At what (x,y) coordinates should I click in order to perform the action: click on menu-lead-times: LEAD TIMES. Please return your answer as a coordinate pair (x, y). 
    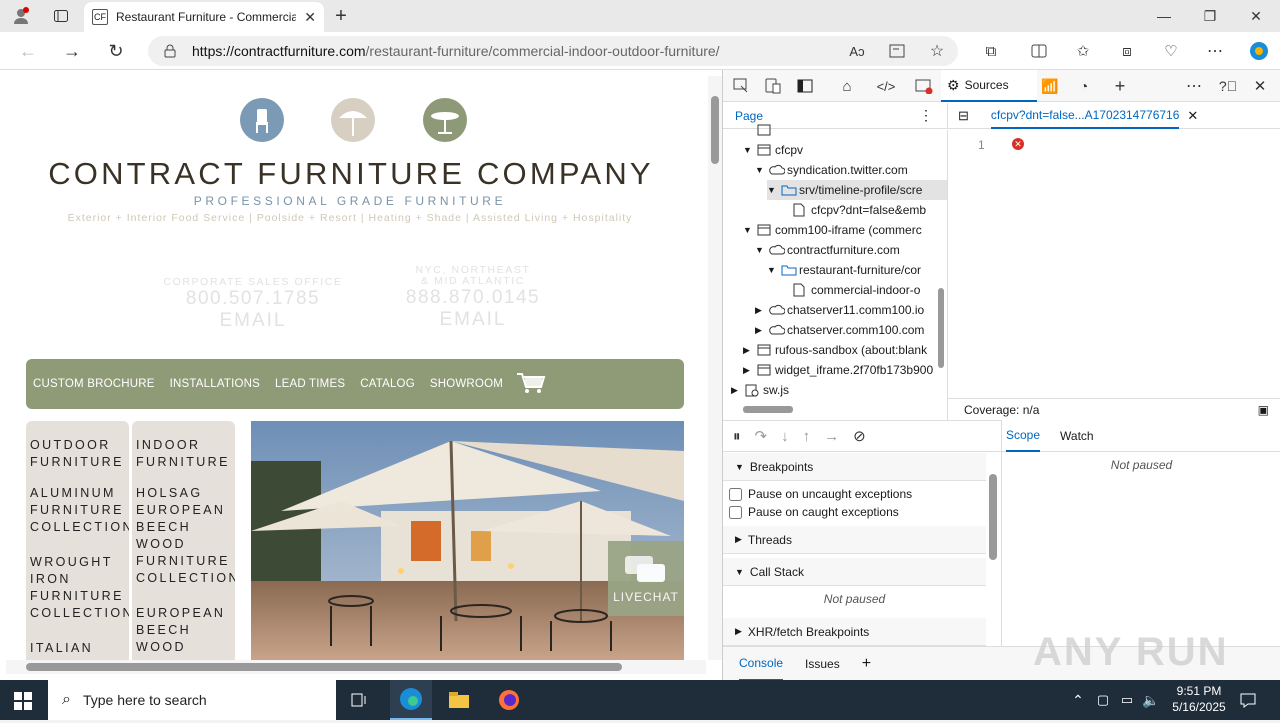
    Looking at the image, I should click on (310, 384).